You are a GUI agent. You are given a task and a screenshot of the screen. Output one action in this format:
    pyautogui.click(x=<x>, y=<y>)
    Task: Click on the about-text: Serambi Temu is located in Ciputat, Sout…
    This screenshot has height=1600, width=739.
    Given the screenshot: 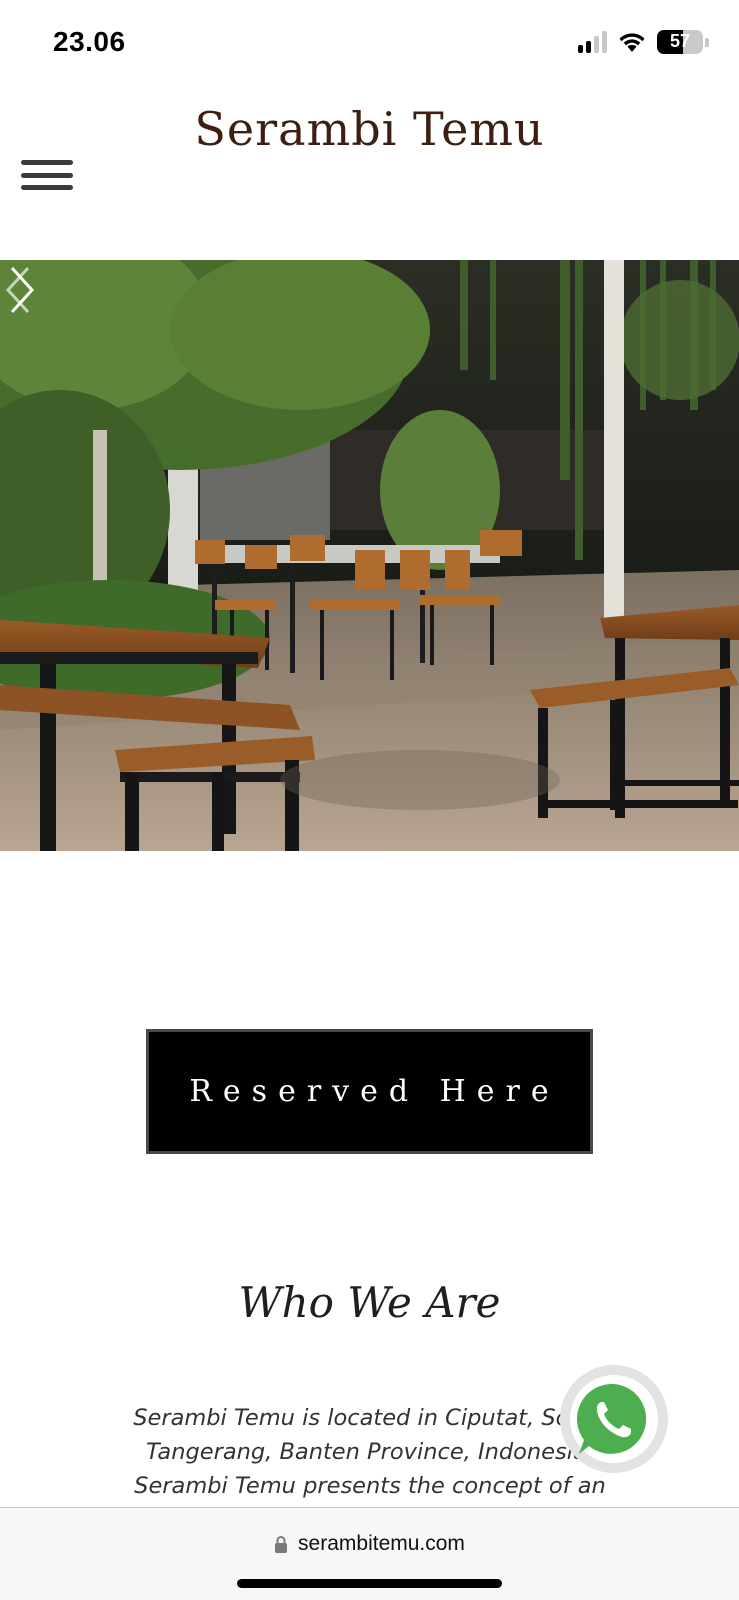 What is the action you would take?
    pyautogui.click(x=370, y=1452)
    